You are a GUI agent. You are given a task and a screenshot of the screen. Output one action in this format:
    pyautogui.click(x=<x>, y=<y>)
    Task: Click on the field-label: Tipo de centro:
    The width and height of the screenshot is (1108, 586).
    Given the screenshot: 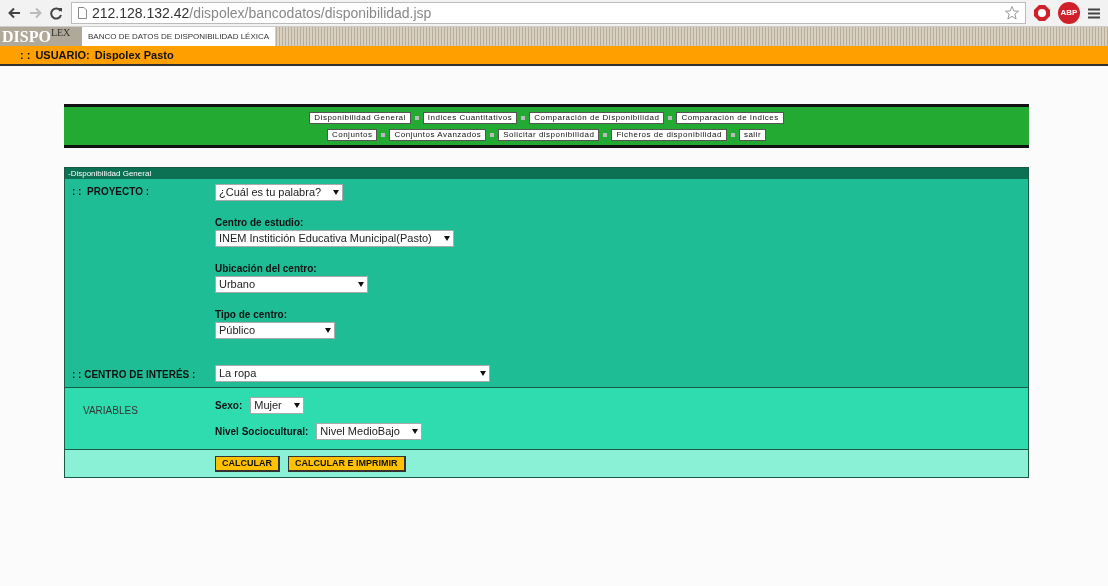 What is the action you would take?
    pyautogui.click(x=251, y=315)
    